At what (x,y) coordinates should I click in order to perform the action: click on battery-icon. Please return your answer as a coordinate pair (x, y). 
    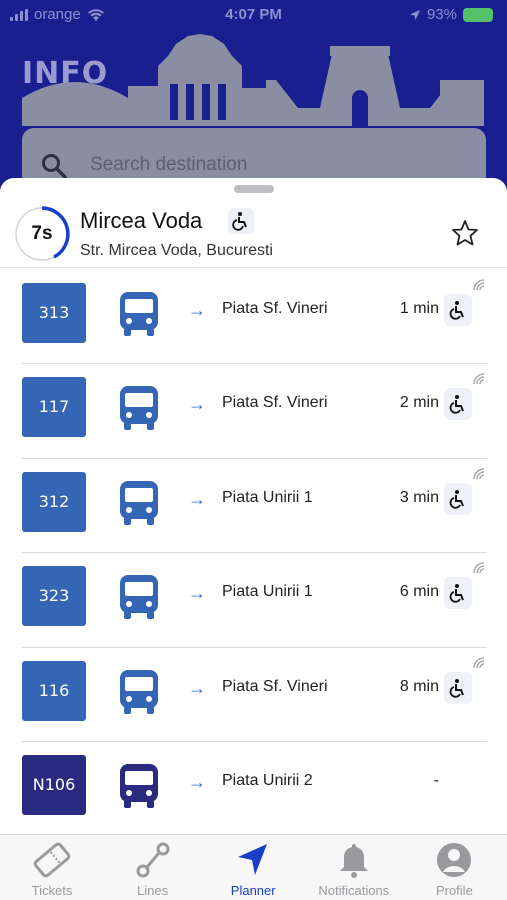
    Looking at the image, I should click on (478, 14).